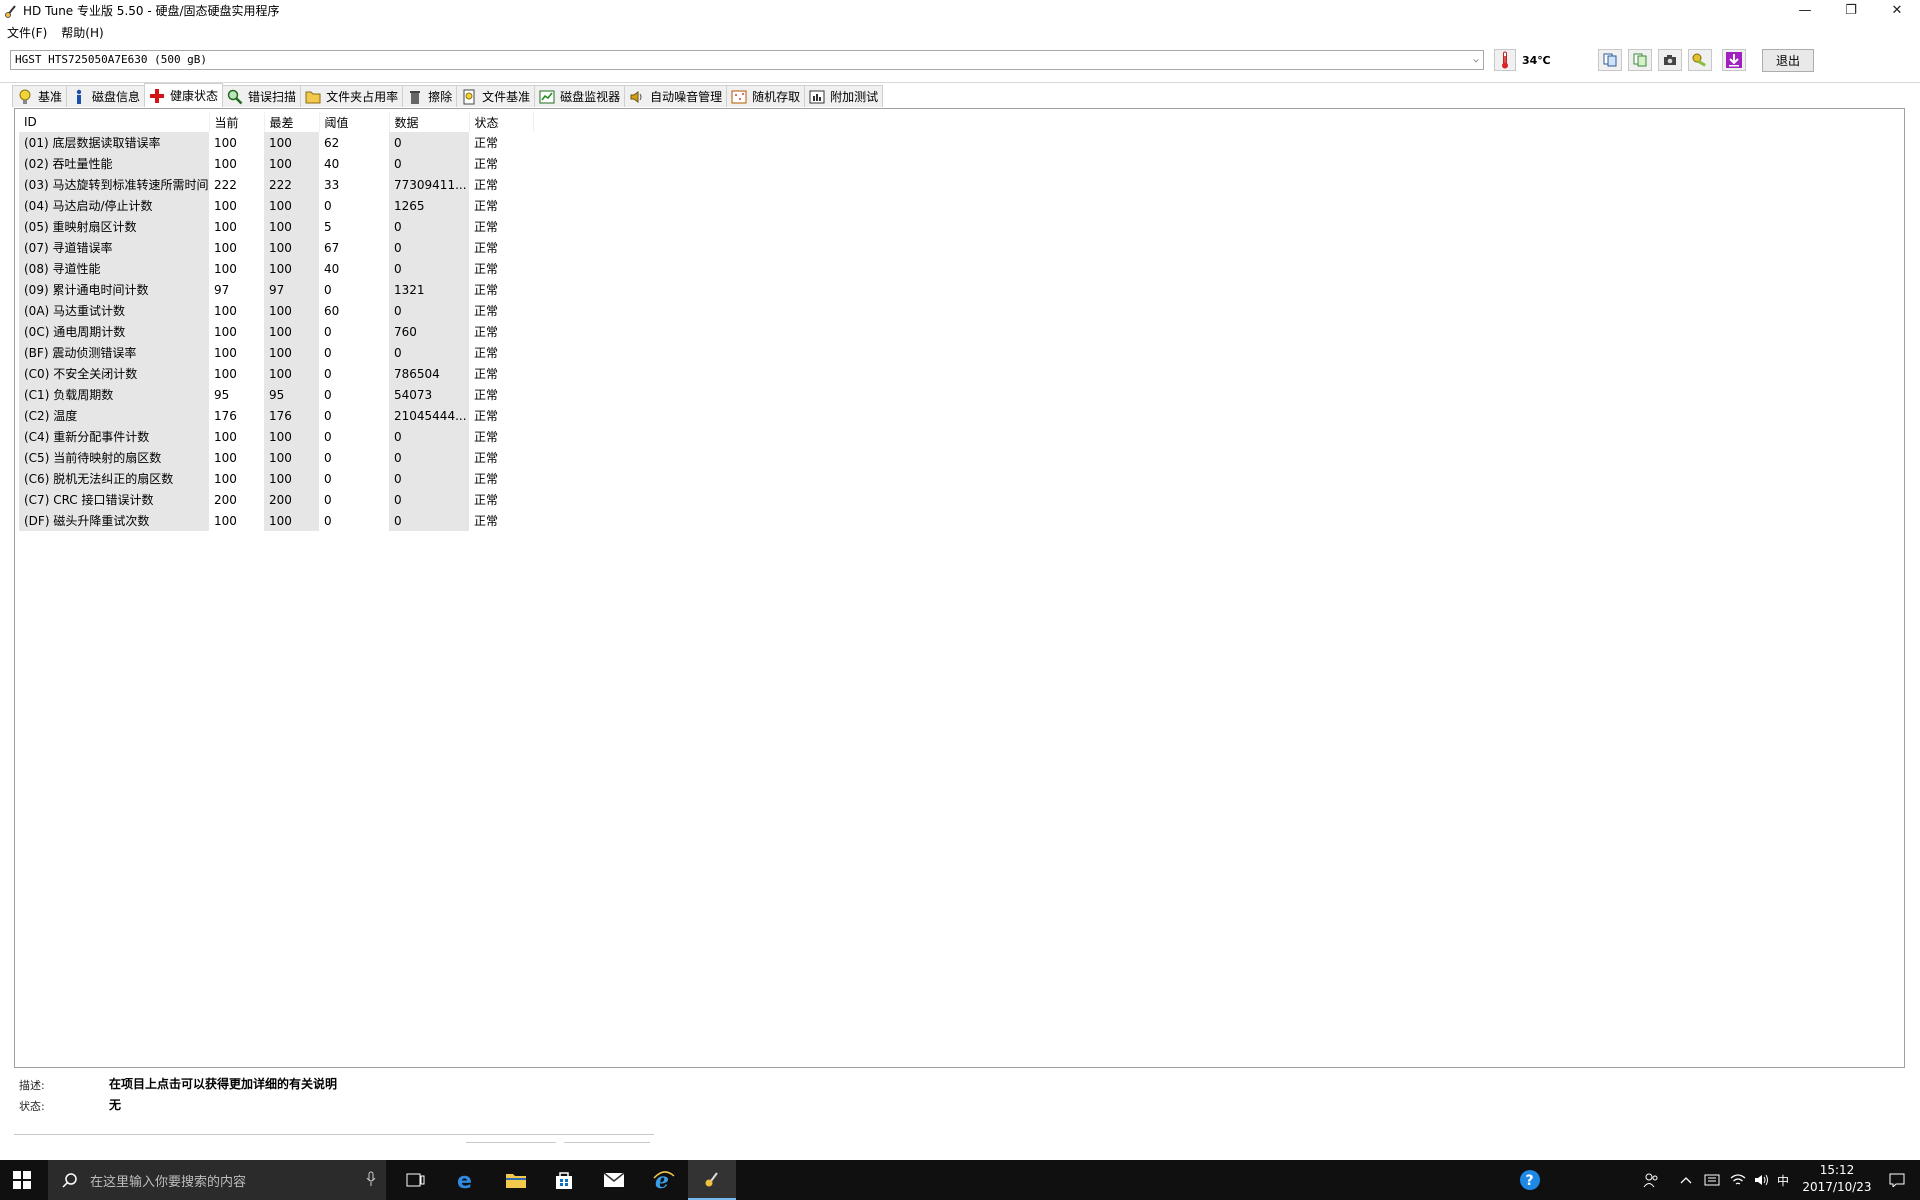  I want to click on col-header-id: ID, so click(114, 122).